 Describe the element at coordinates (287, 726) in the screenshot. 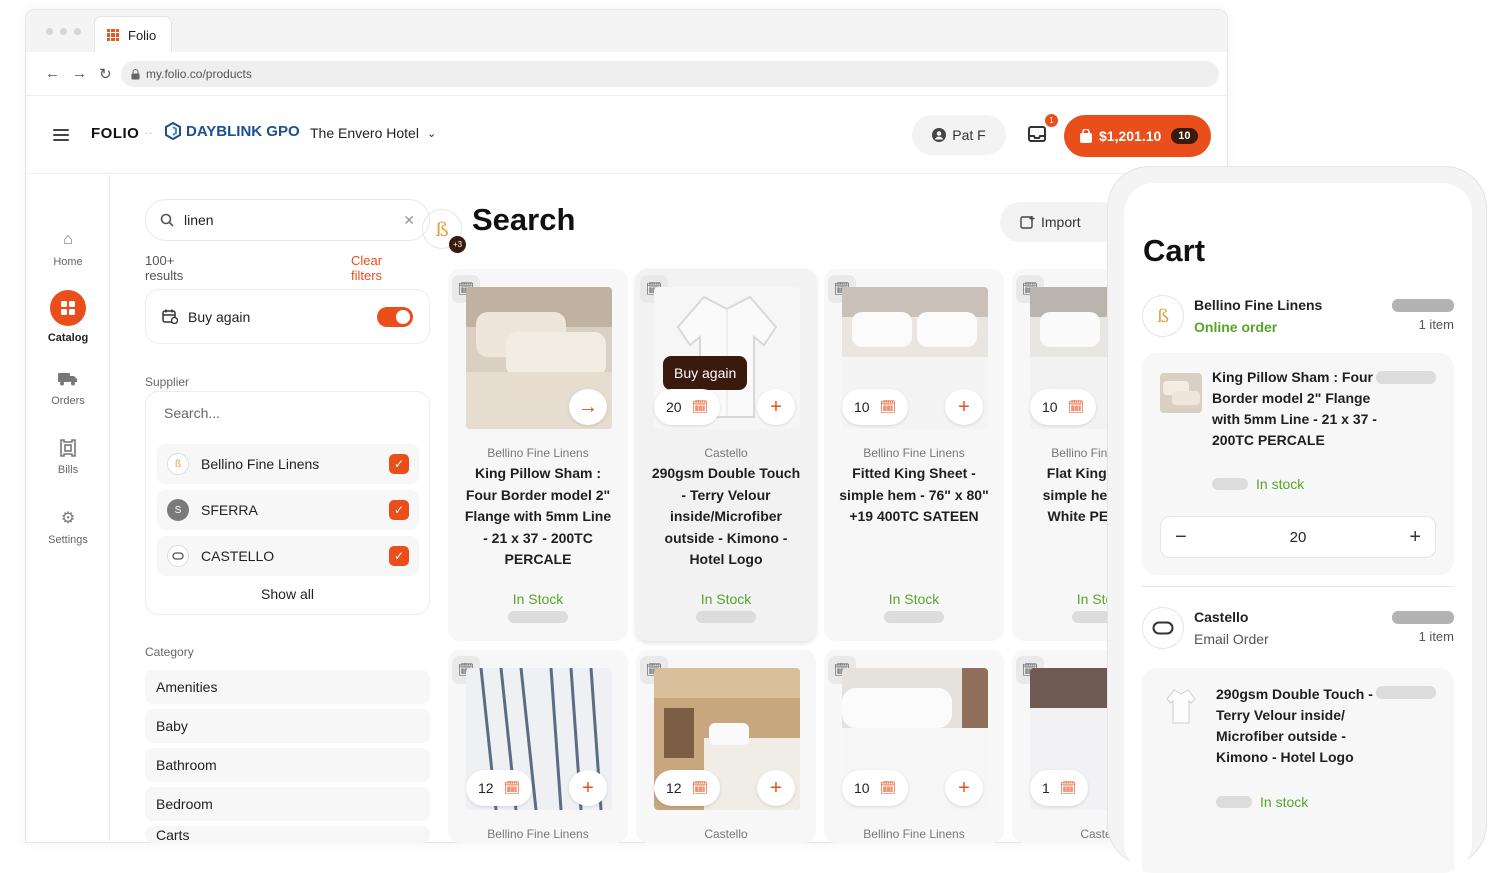

I see `category-baby: Baby` at that location.